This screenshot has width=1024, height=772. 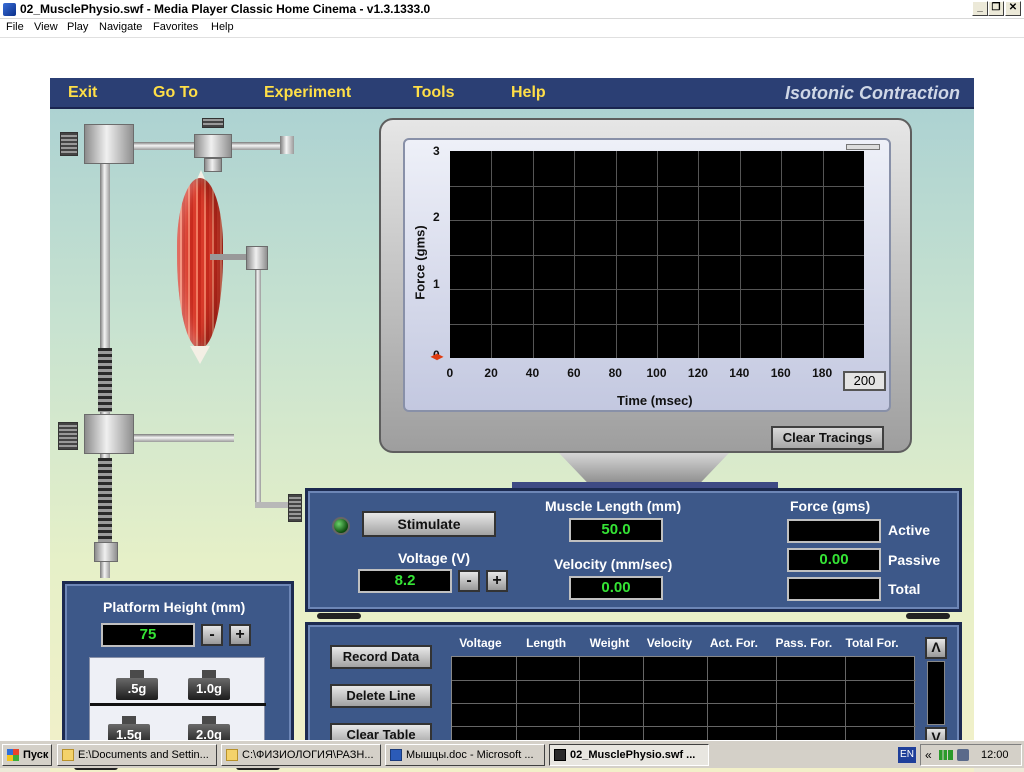 What do you see at coordinates (1013, 8) in the screenshot?
I see `close-button: ✕` at bounding box center [1013, 8].